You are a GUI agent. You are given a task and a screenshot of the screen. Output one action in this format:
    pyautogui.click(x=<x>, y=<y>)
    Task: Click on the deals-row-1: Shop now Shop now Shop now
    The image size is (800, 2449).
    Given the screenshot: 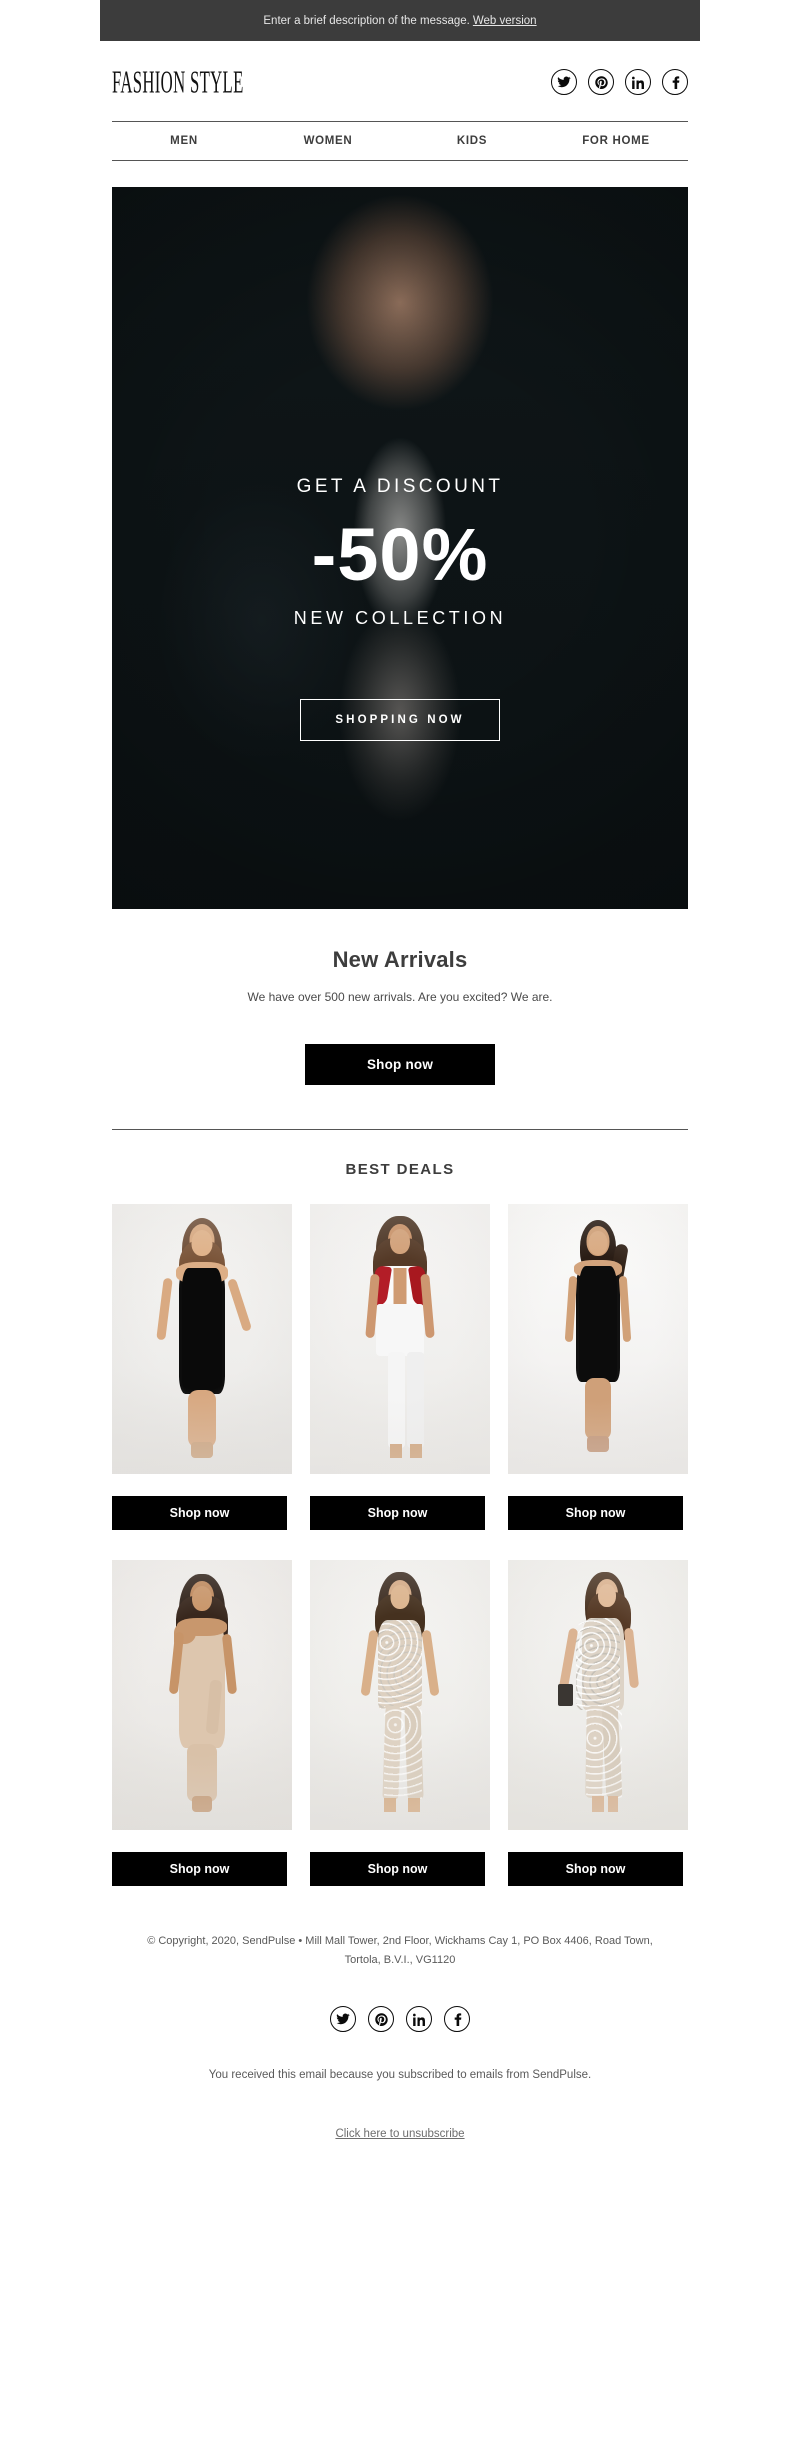 What is the action you would take?
    pyautogui.click(x=400, y=1354)
    